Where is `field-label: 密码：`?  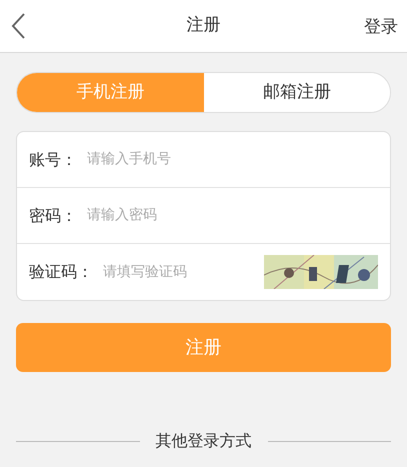
field-label: 密码： is located at coordinates (53, 215).